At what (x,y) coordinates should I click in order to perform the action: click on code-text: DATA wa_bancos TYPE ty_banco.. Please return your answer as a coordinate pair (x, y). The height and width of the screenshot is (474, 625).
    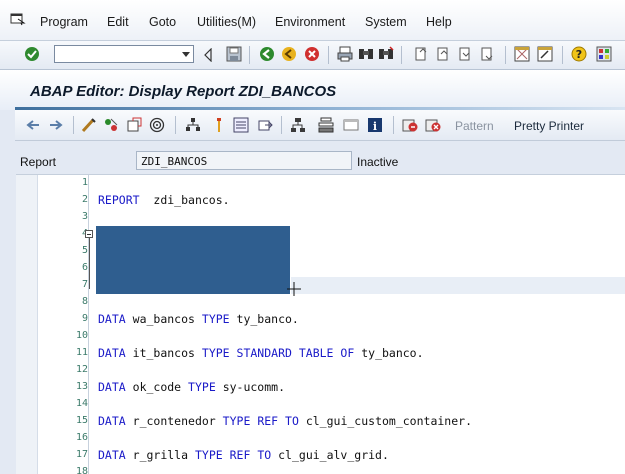
    Looking at the image, I should click on (198, 319).